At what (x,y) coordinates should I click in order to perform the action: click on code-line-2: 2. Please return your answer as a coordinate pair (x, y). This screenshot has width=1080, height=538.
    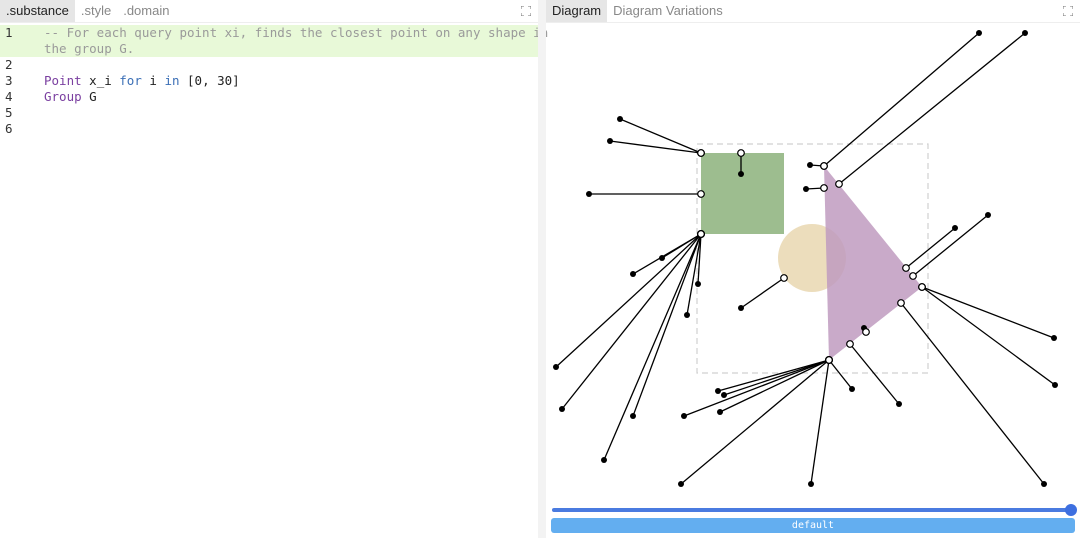
    Looking at the image, I should click on (269, 65).